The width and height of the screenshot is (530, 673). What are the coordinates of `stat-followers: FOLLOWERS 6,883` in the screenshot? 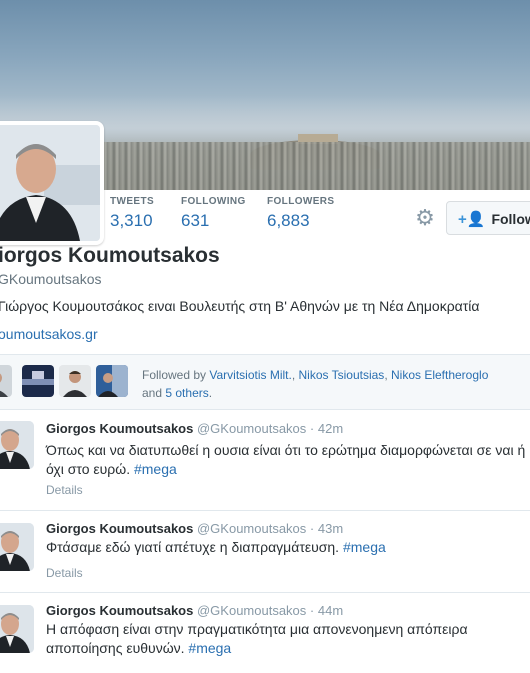 It's located at (300, 213).